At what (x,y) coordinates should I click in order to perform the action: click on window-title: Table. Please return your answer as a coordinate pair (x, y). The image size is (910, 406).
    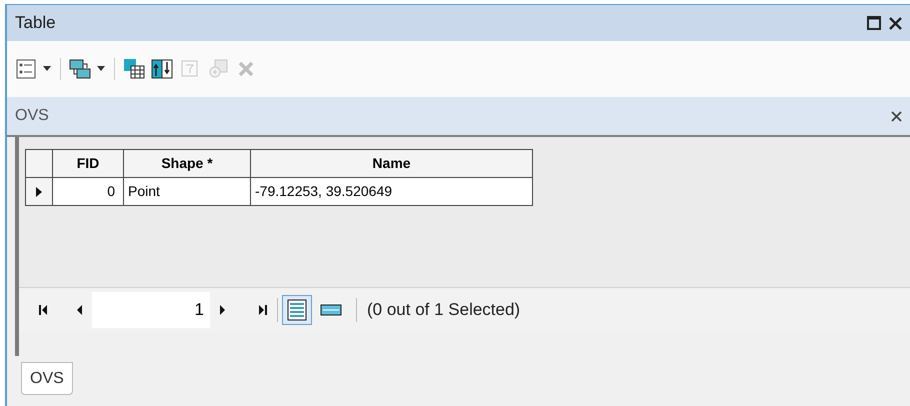
    Looking at the image, I should click on (35, 23).